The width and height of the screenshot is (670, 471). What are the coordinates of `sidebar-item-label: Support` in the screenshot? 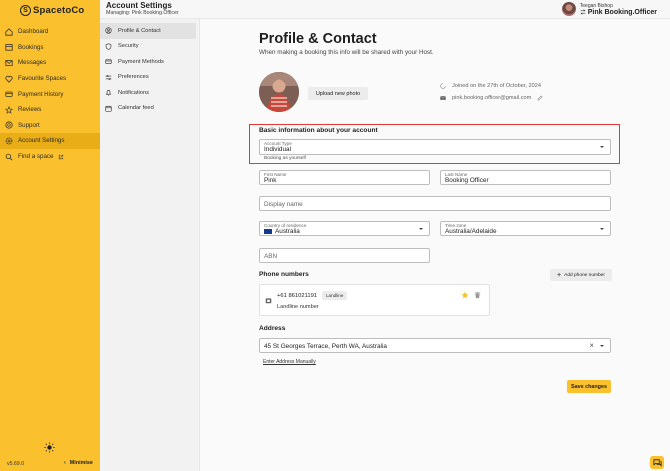 It's located at (29, 125).